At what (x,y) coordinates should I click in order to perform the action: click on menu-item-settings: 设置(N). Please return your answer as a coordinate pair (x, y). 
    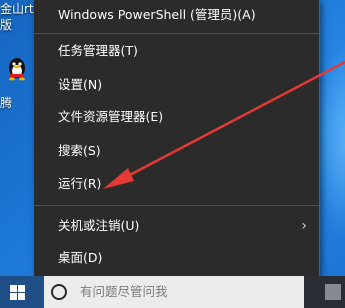
    Looking at the image, I should click on (176, 85).